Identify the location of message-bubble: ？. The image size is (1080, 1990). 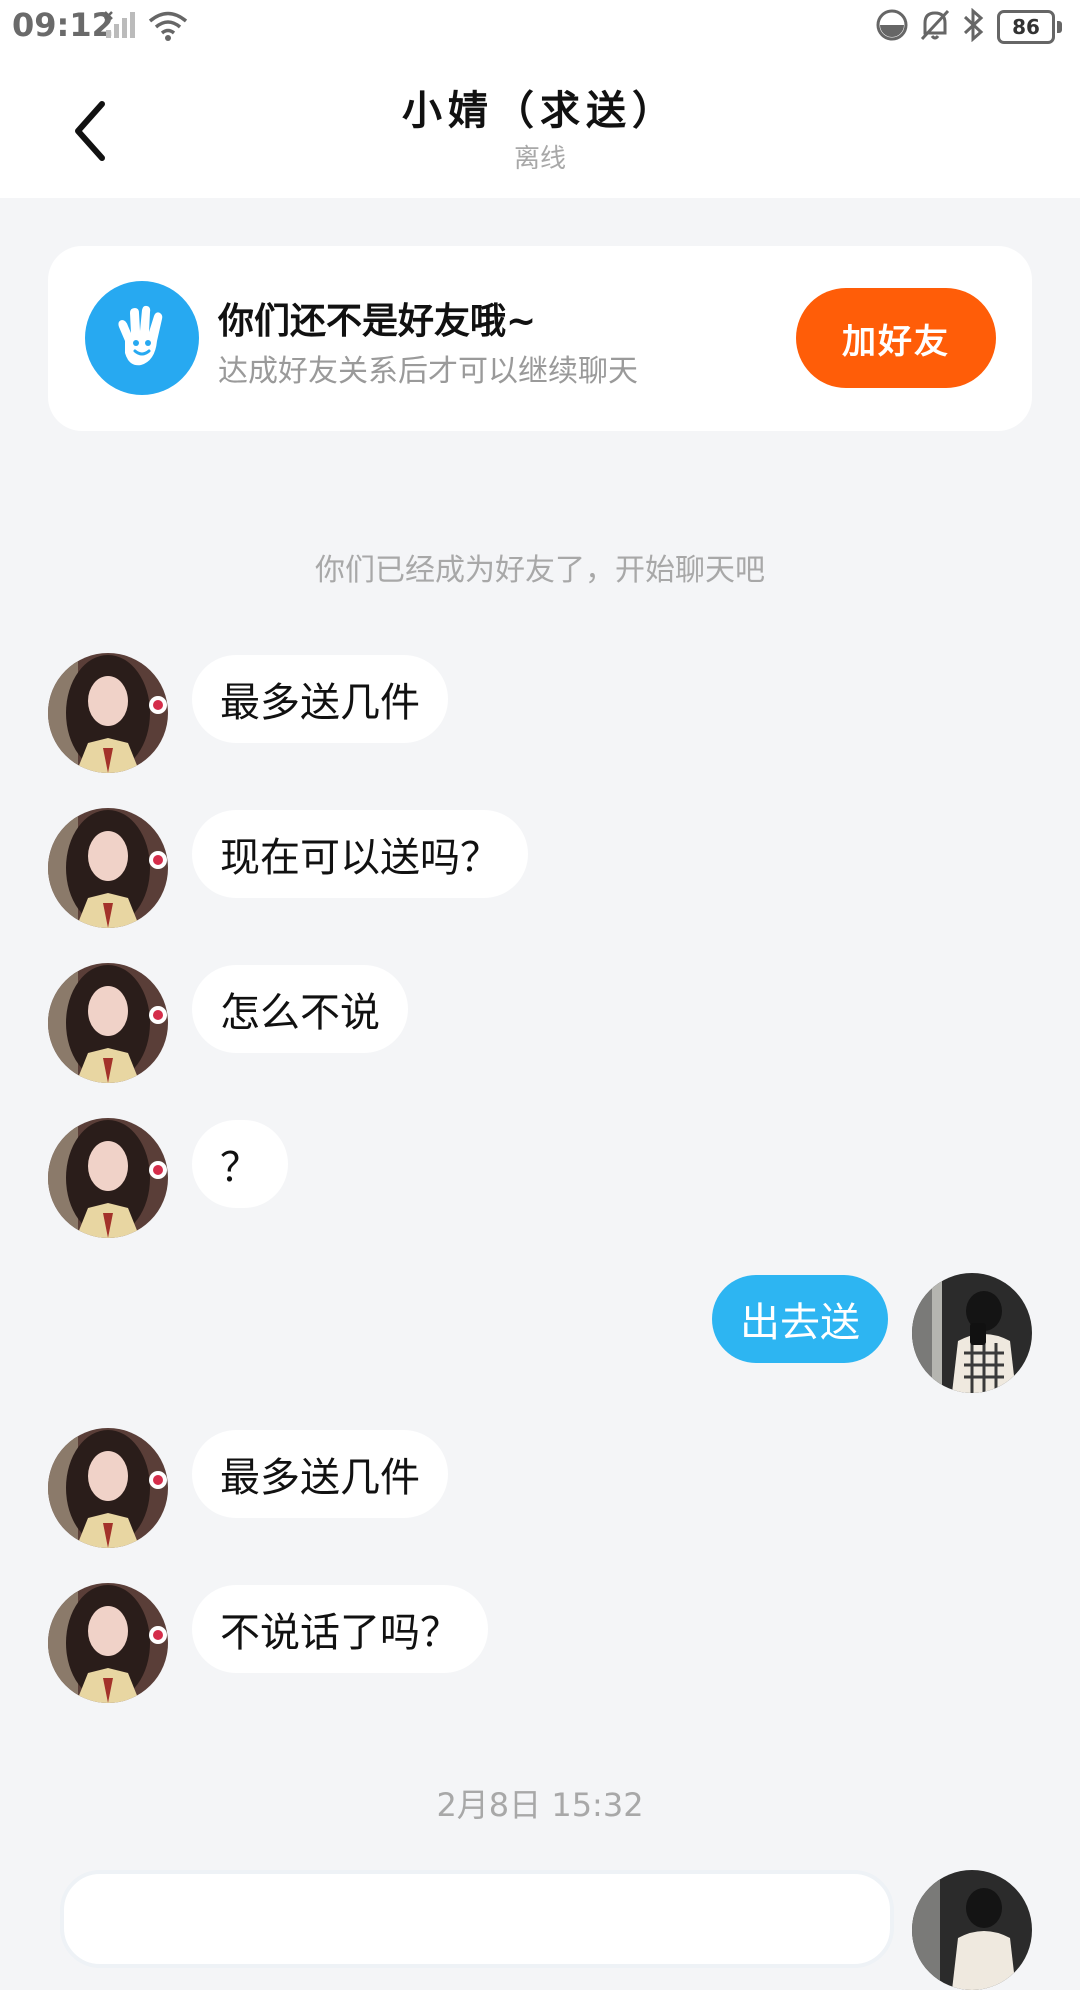
(240, 1164).